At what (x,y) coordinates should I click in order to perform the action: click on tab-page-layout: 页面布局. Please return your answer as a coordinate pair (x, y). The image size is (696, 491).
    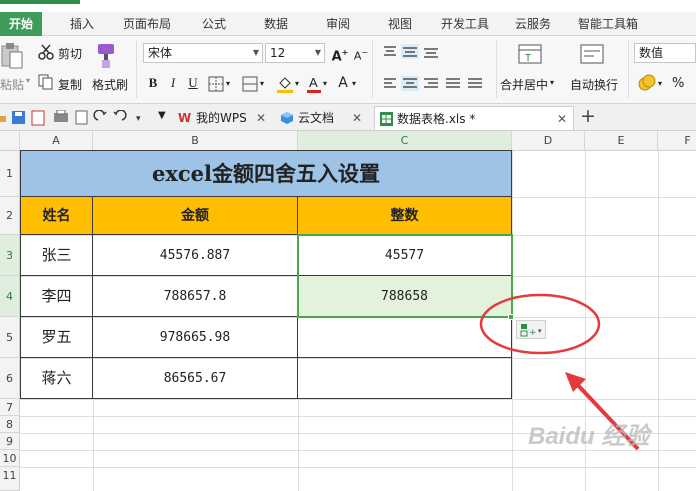
    Looking at the image, I should click on (147, 24).